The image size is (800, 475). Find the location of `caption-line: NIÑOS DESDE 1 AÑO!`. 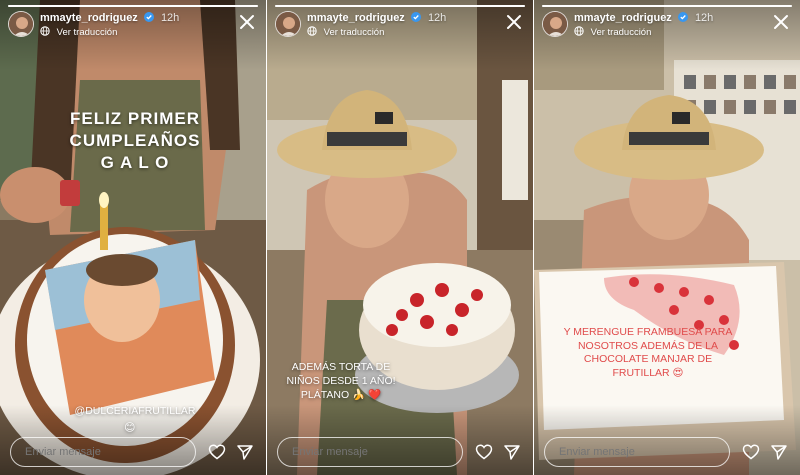

caption-line: NIÑOS DESDE 1 AÑO! is located at coordinates (341, 381).